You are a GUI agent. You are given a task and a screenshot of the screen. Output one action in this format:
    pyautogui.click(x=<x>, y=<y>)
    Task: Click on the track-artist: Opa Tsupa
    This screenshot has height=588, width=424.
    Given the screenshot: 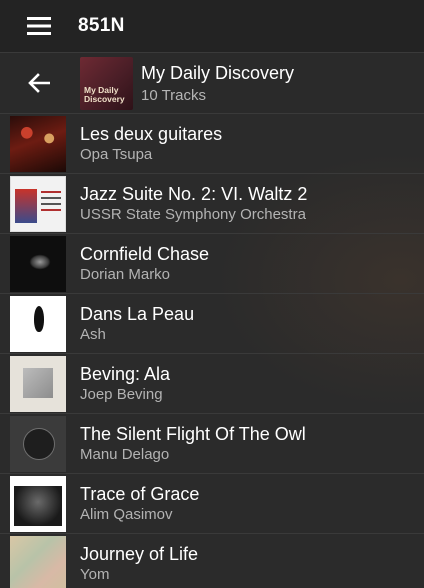 What is the action you would take?
    pyautogui.click(x=116, y=154)
    